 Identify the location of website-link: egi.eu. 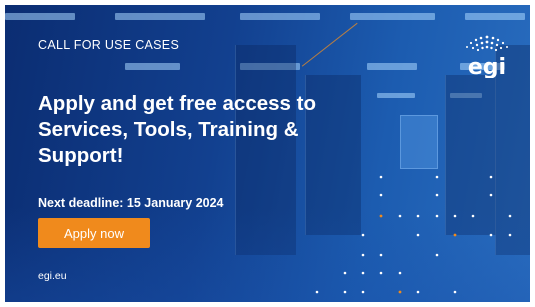
(52, 276).